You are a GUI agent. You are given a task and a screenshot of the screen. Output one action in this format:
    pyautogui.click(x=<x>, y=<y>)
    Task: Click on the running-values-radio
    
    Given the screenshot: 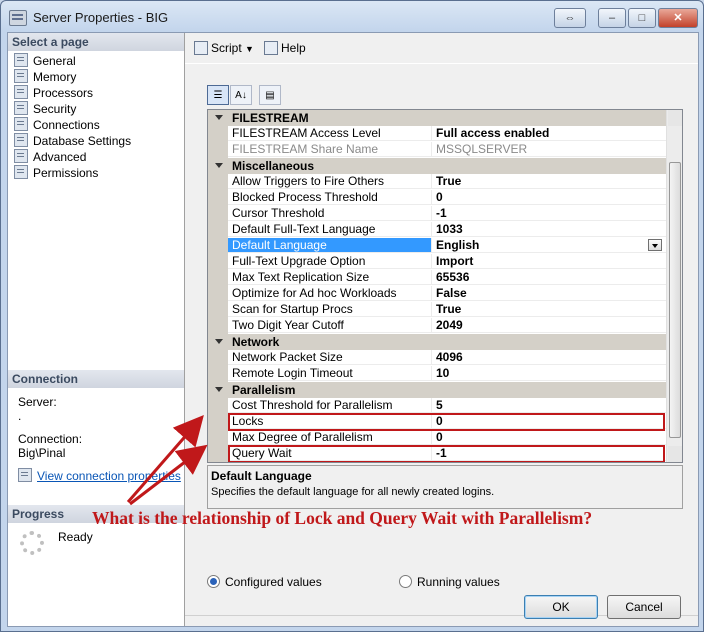 What is the action you would take?
    pyautogui.click(x=405, y=581)
    